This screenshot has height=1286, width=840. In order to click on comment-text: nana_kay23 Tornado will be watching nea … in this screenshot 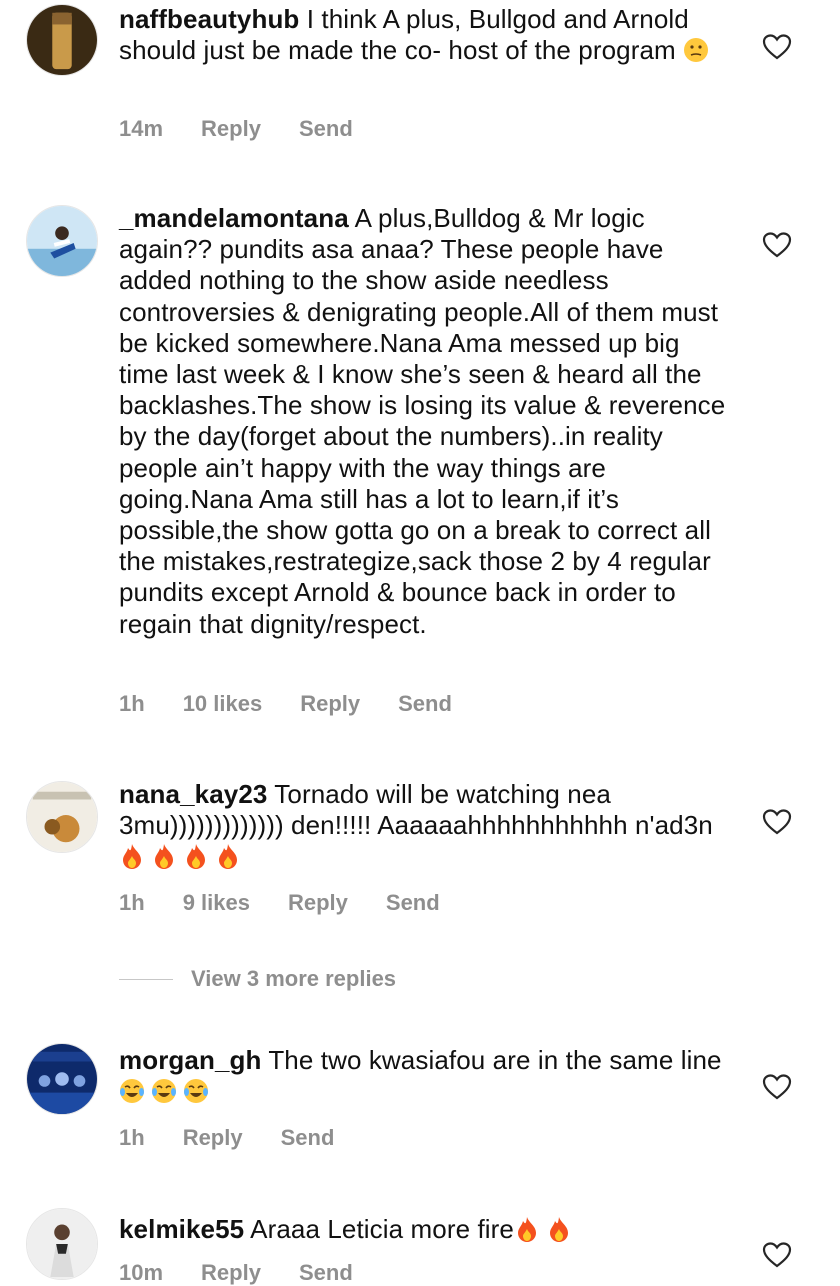, I will do `click(424, 826)`.